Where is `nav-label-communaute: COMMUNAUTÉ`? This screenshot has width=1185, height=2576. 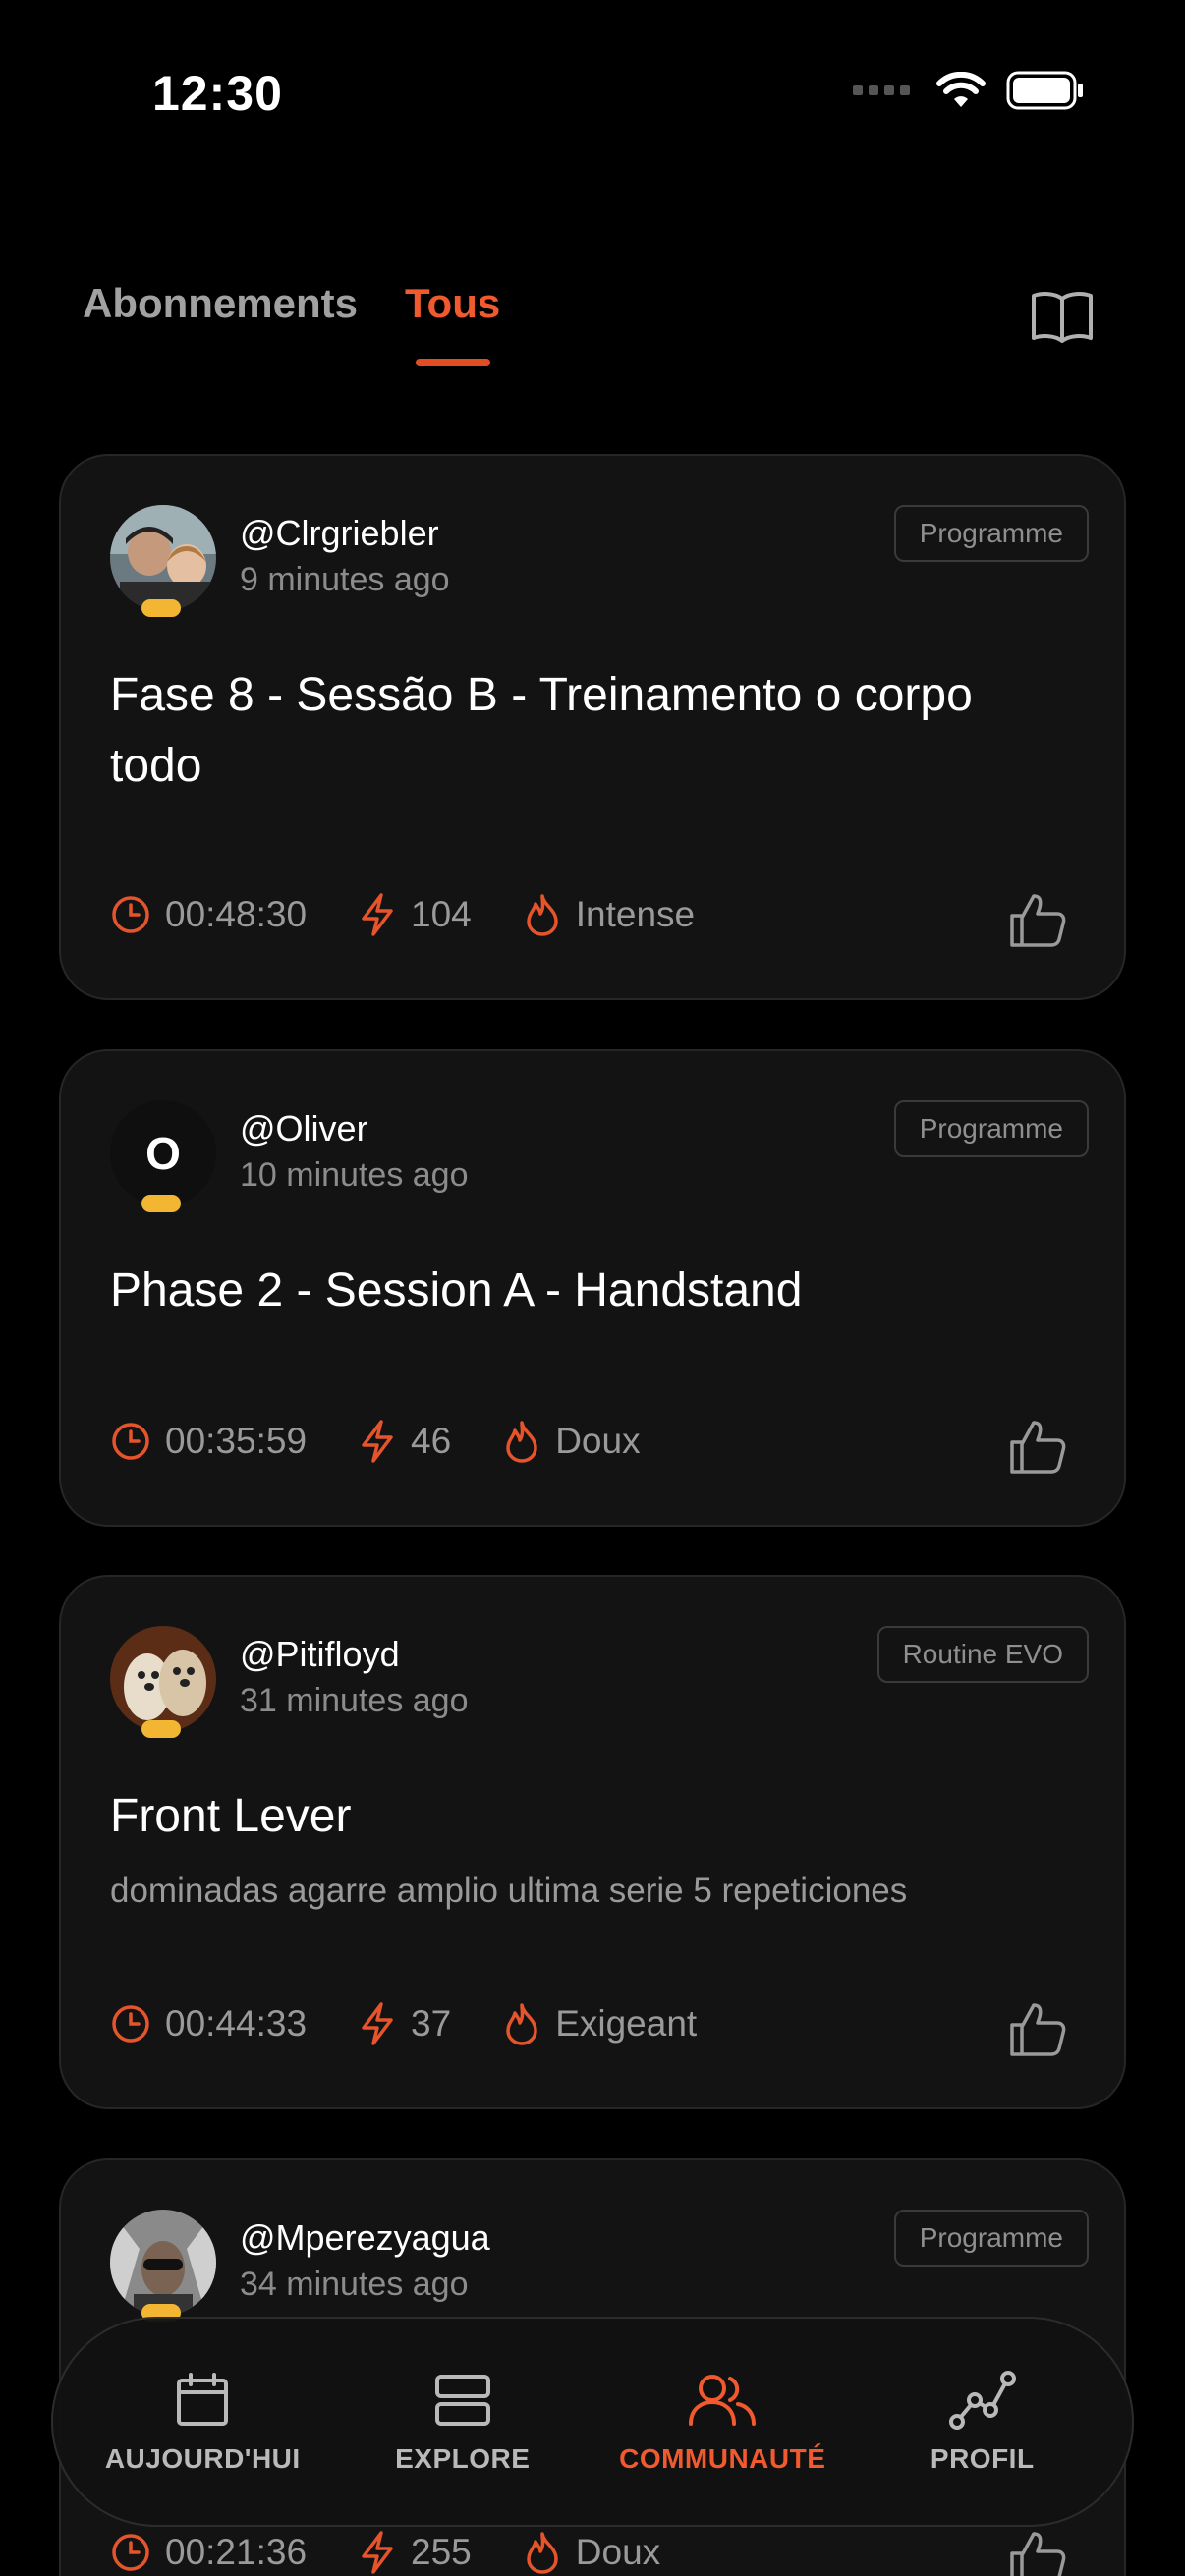
nav-label-communaute: COMMUNAUTÉ is located at coordinates (722, 2458).